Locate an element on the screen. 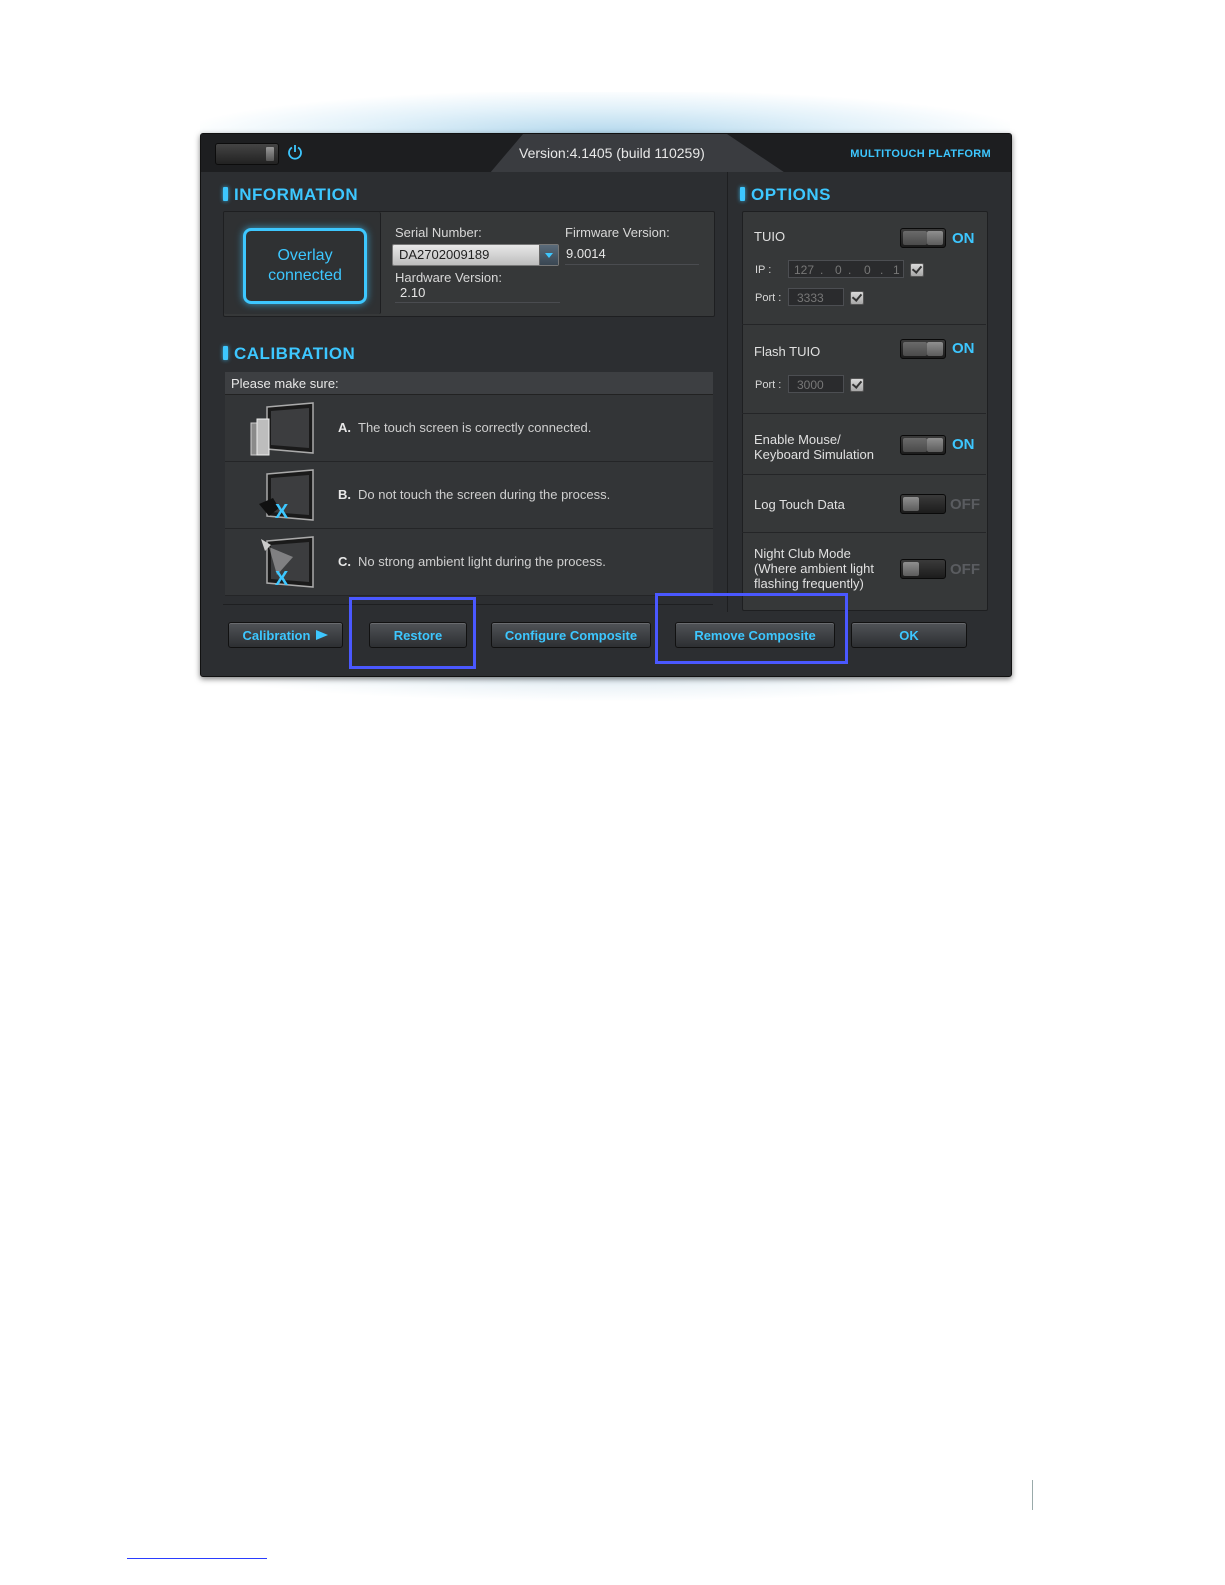 The image size is (1225, 1585). option-tuio: TUIO ON IP : 127 . 0 . 0 . 1 Port : 3333 is located at coordinates (864, 268).